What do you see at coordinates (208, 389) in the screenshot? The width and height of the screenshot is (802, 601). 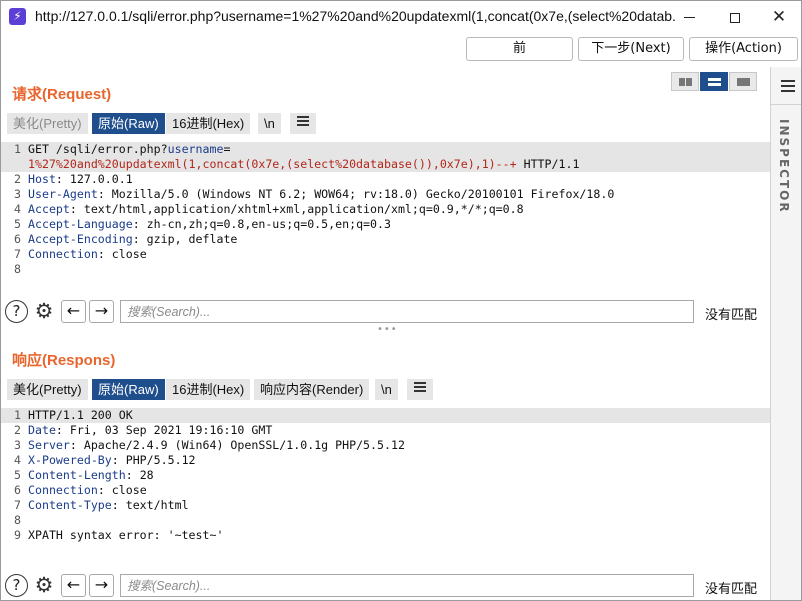 I see `tab-response-hex: 16进制(Hex)` at bounding box center [208, 389].